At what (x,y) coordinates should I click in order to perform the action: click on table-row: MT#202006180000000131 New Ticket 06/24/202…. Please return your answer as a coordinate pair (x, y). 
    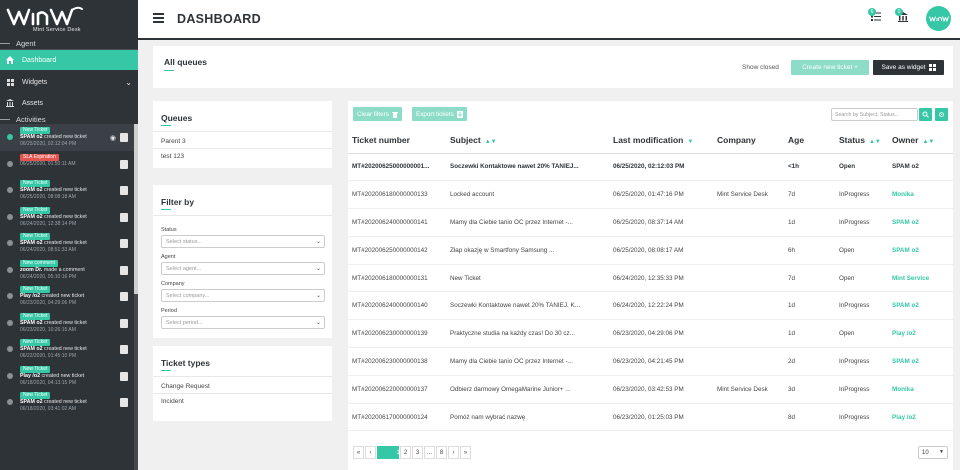
    Looking at the image, I should click on (650, 278).